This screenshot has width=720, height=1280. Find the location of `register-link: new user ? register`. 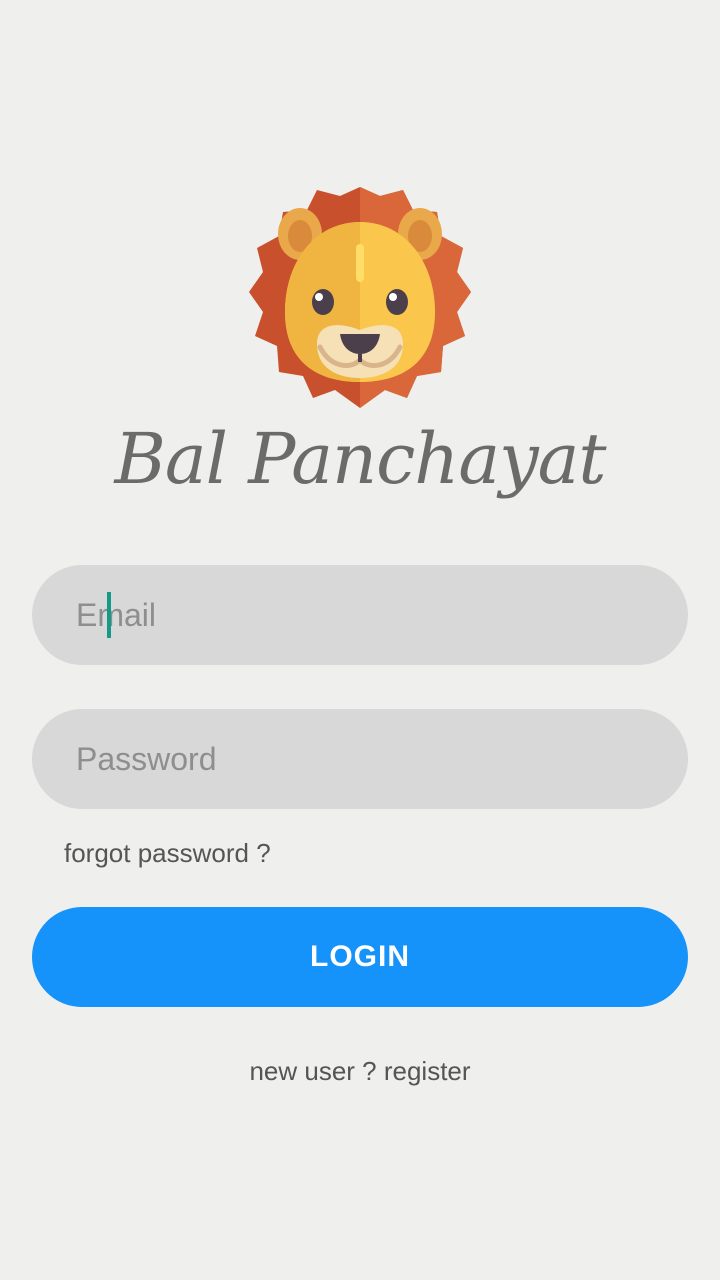

register-link: new user ? register is located at coordinates (360, 1071).